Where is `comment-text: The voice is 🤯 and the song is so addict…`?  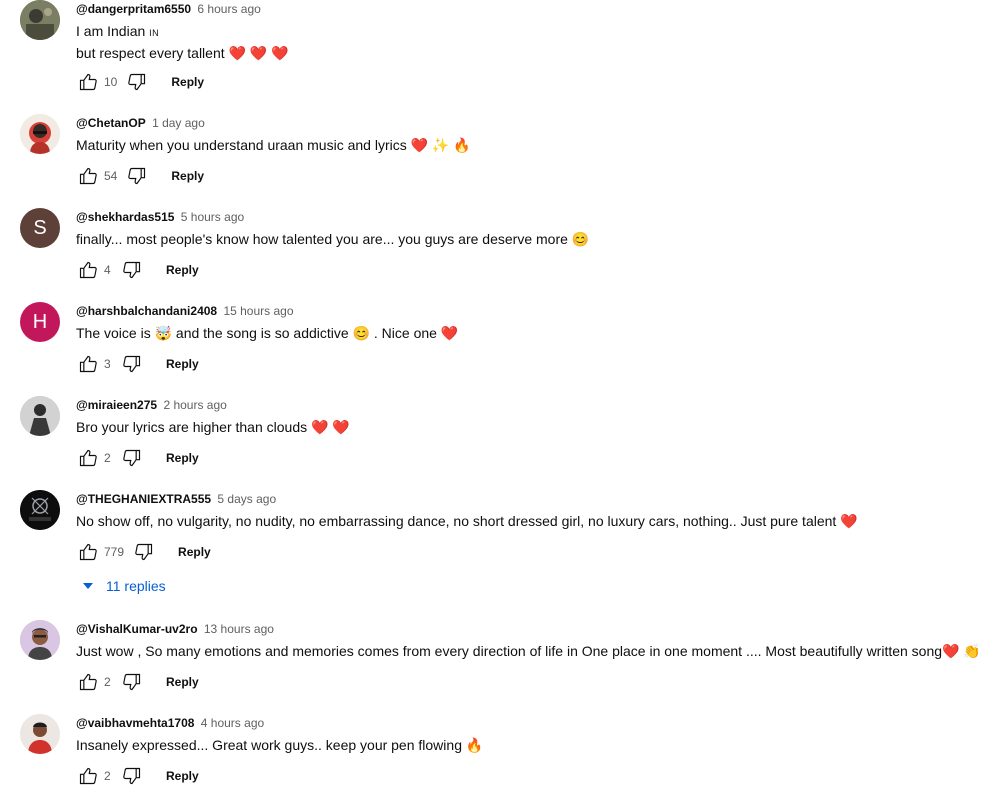
comment-text: The voice is 🤯 and the song is so addict… is located at coordinates (267, 333).